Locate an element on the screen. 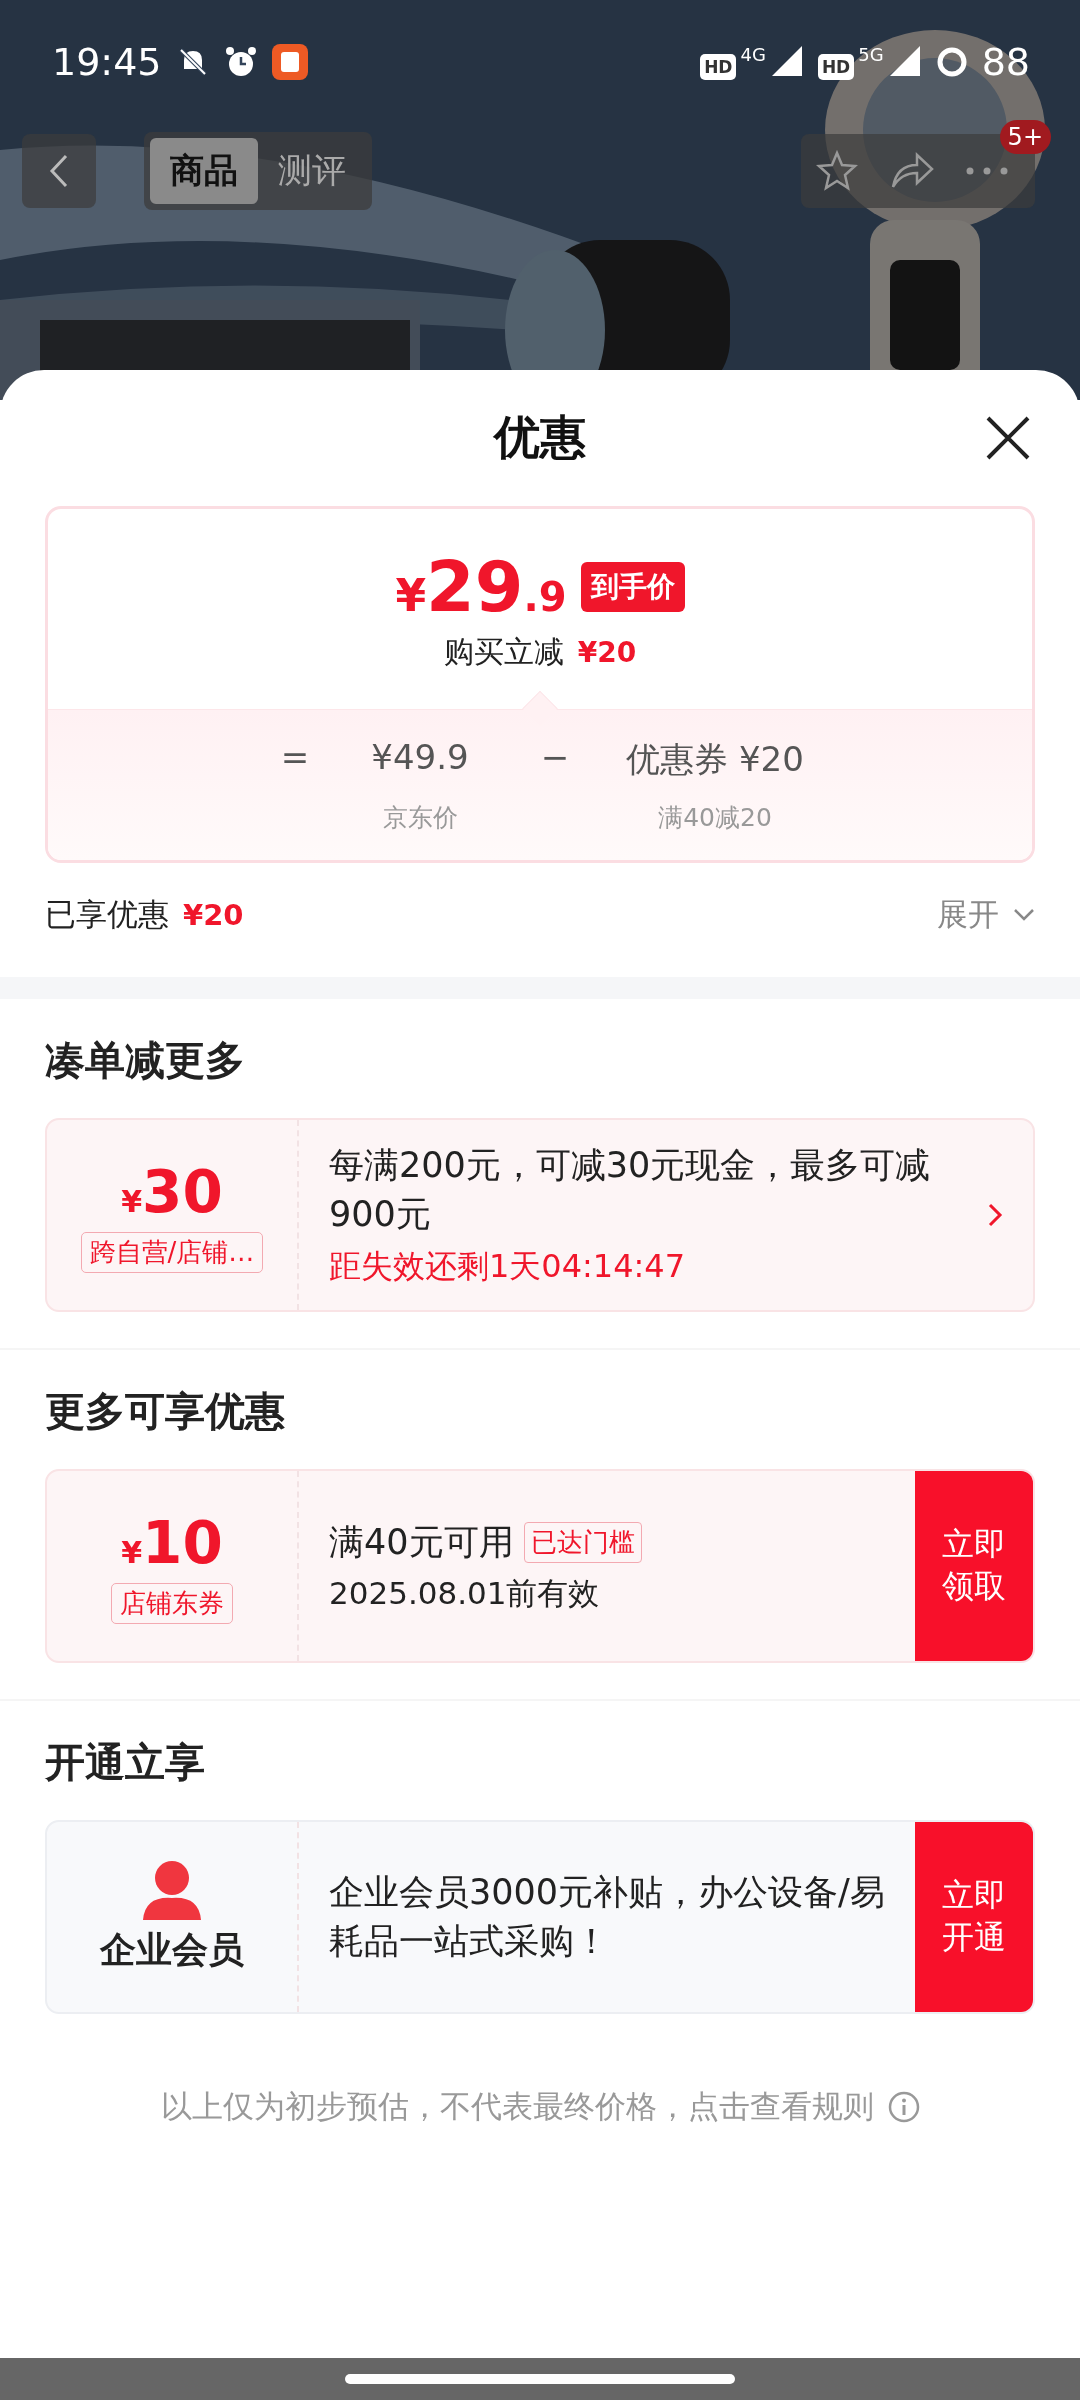 The height and width of the screenshot is (2400, 1080). tab: 测评 is located at coordinates (312, 171).